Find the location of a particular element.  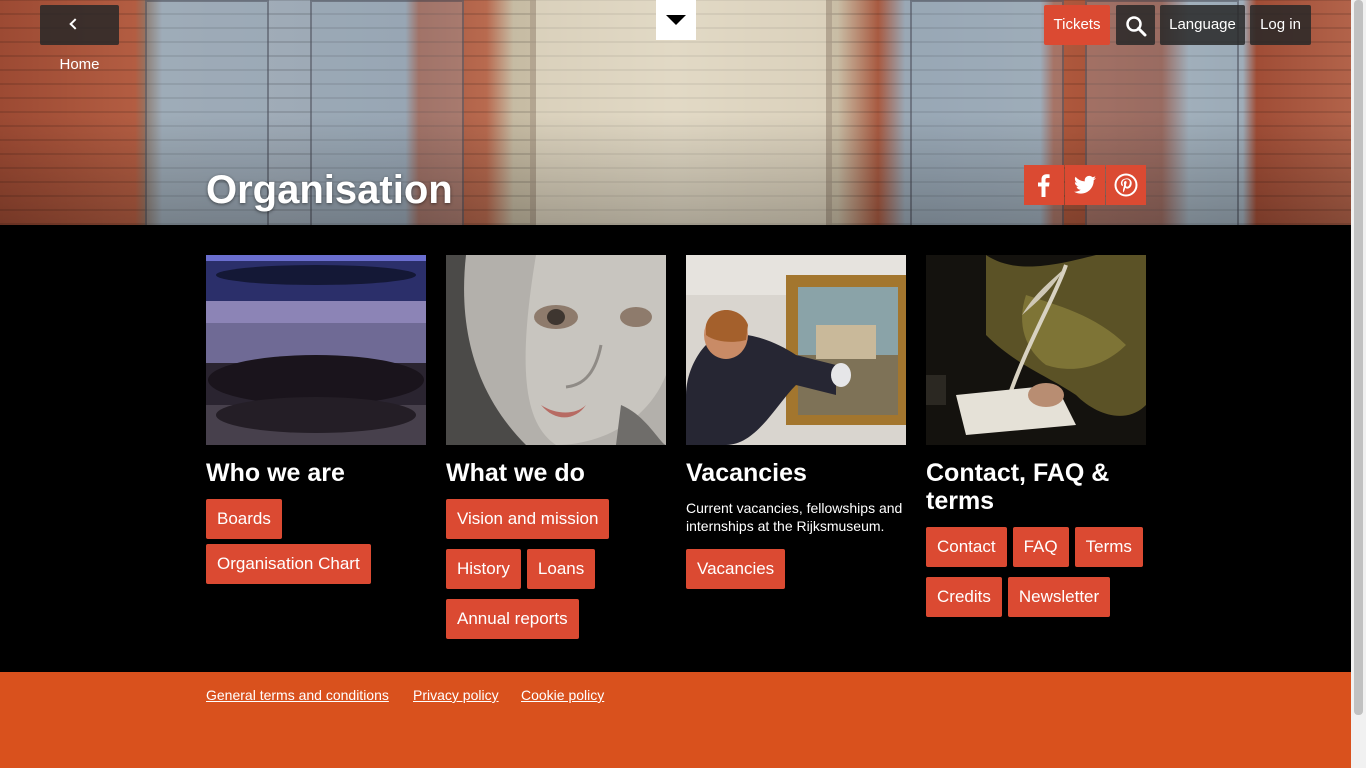

section-who-we-are: Who we are Boards Organisation Chart is located at coordinates (316, 419).